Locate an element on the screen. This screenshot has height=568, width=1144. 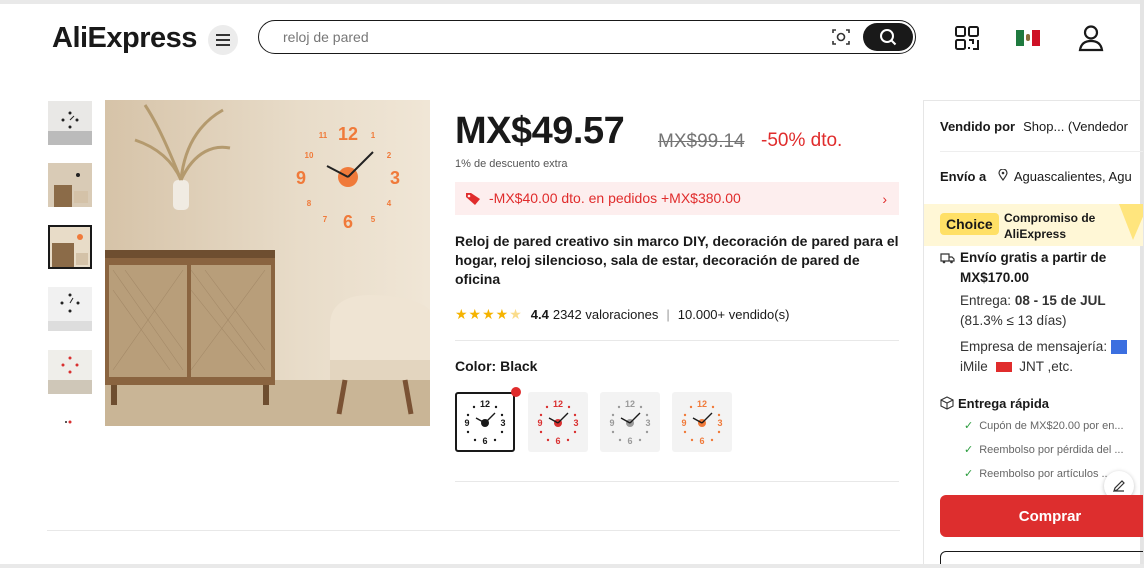
pencil-icon is located at coordinates (1119, 486).